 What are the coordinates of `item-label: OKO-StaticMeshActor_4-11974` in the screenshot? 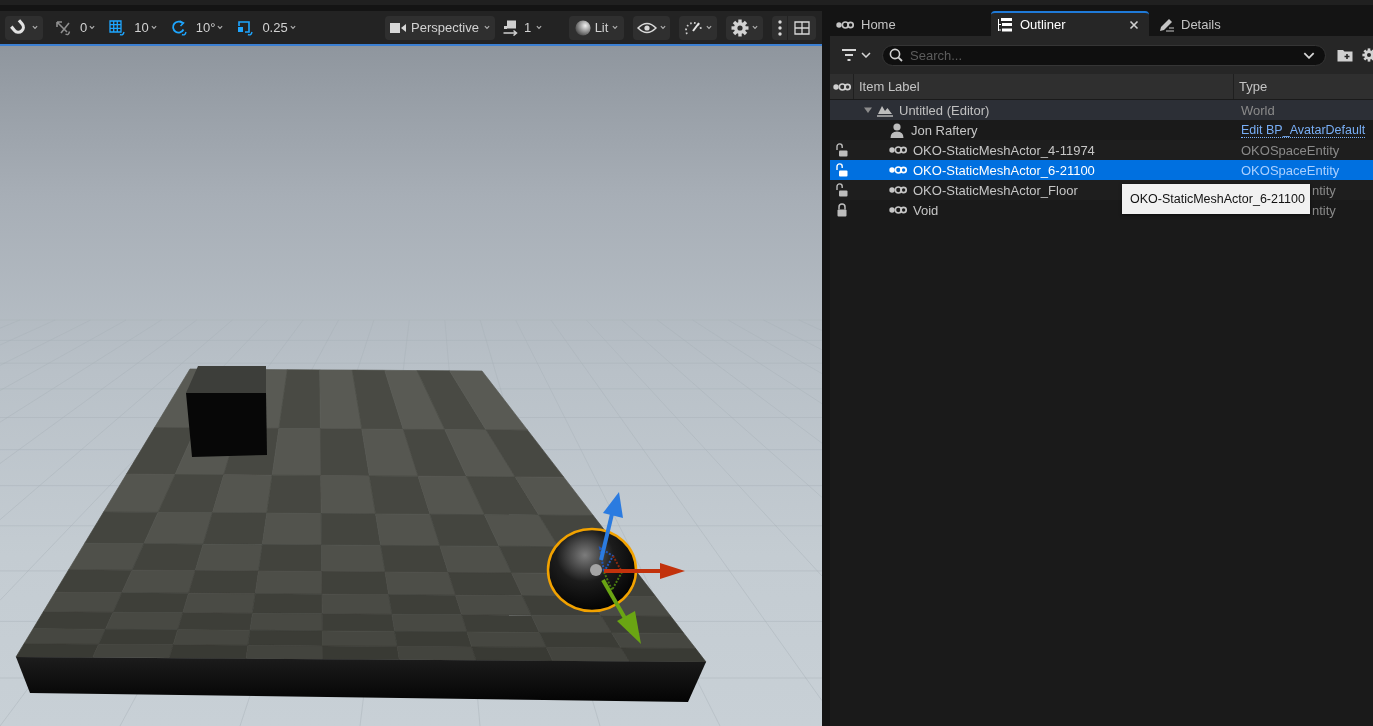 It's located at (1004, 150).